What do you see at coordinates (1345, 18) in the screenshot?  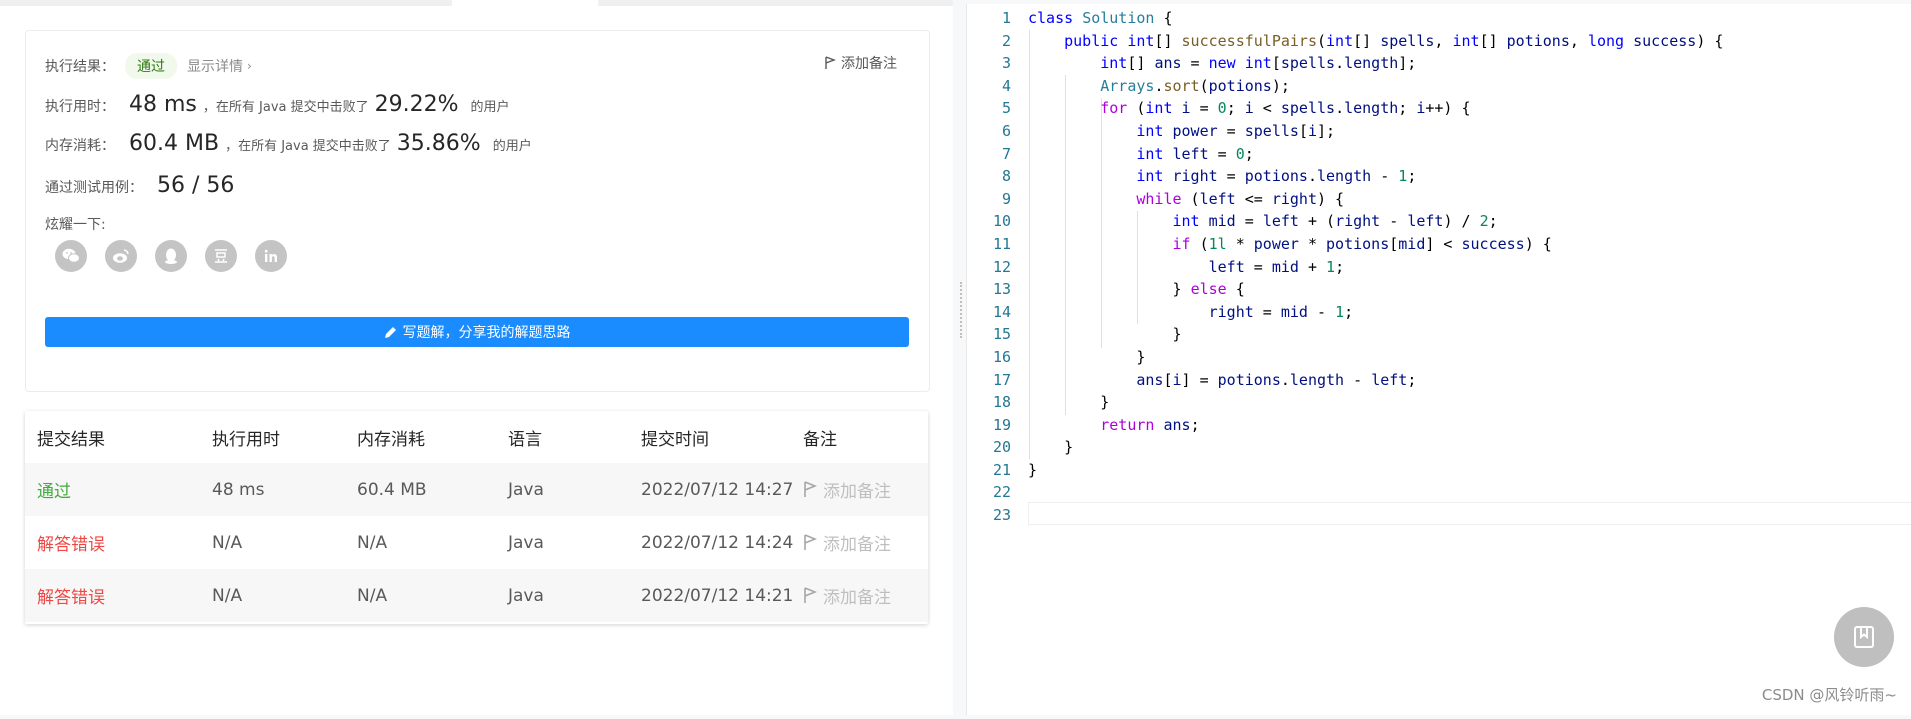 I see `code-line: 1 class Solution {` at bounding box center [1345, 18].